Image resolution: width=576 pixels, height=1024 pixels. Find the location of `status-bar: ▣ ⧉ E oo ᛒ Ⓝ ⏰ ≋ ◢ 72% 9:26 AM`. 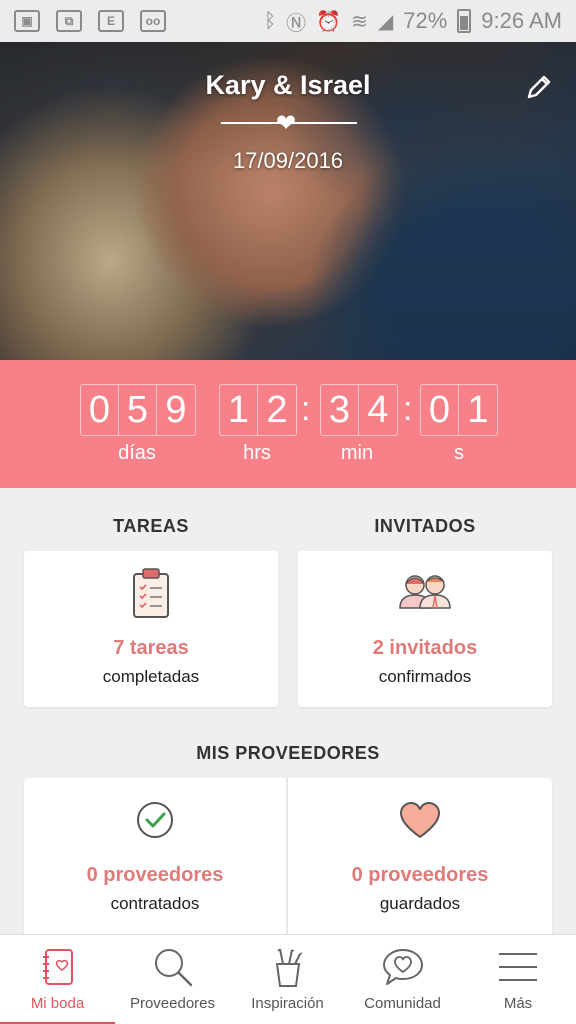

status-bar: ▣ ⧉ E oo ᛒ Ⓝ ⏰ ≋ ◢ 72% 9:26 AM is located at coordinates (288, 21).